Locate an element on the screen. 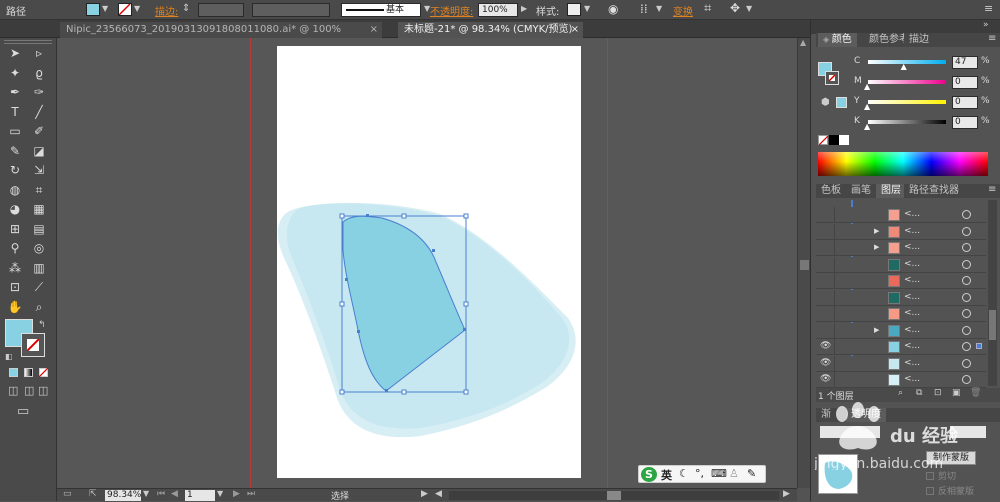  prev-artboard-icon: ◀ is located at coordinates (174, 494).